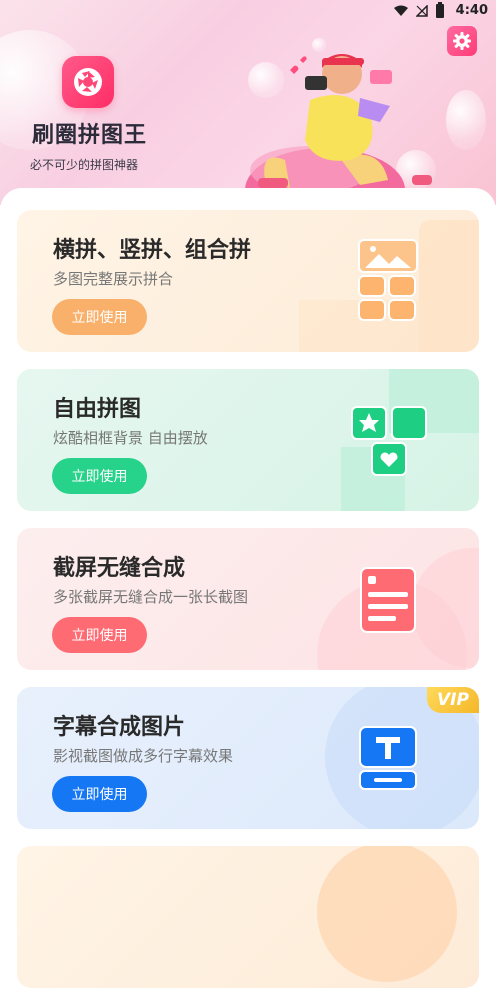 Image resolution: width=496 pixels, height=988 pixels. I want to click on status-bar: 4:40, so click(248, 12).